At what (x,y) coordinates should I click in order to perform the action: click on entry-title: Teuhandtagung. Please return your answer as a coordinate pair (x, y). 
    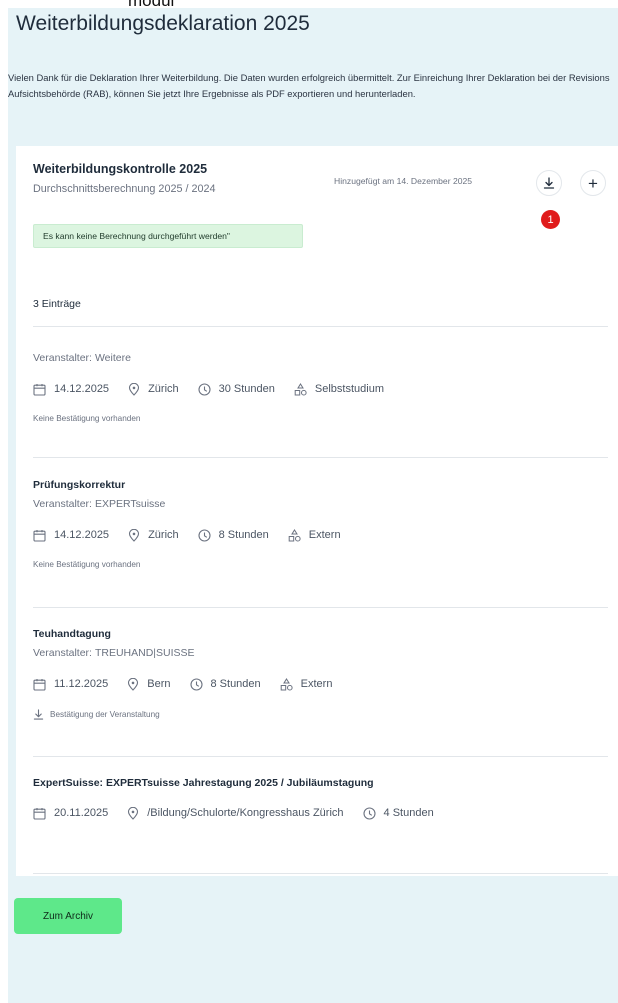
    Looking at the image, I should click on (72, 634).